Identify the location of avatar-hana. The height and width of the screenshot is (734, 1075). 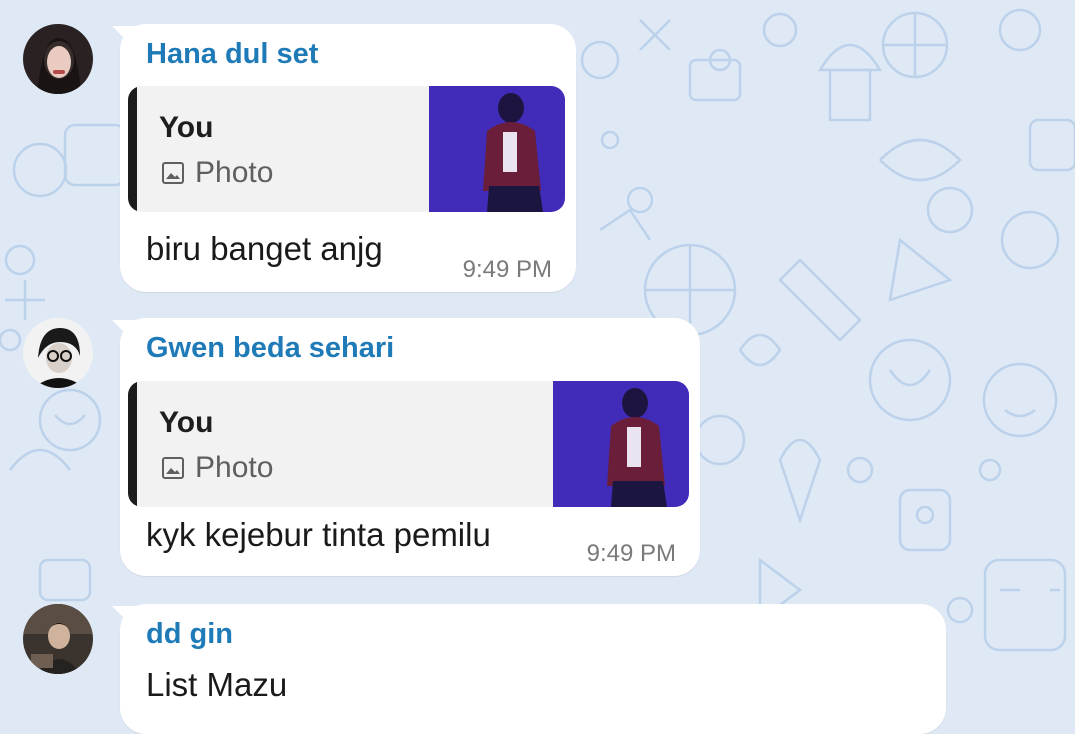
(58, 59).